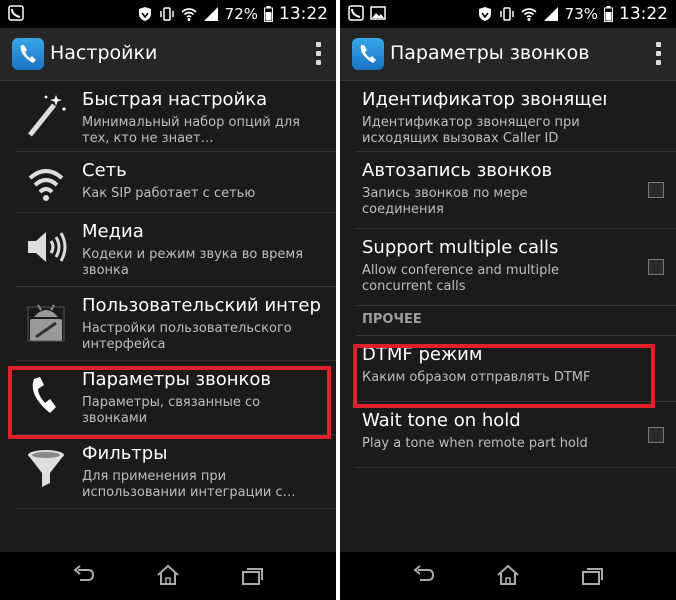 This screenshot has height=600, width=676. I want to click on auto-record-checkbox, so click(656, 190).